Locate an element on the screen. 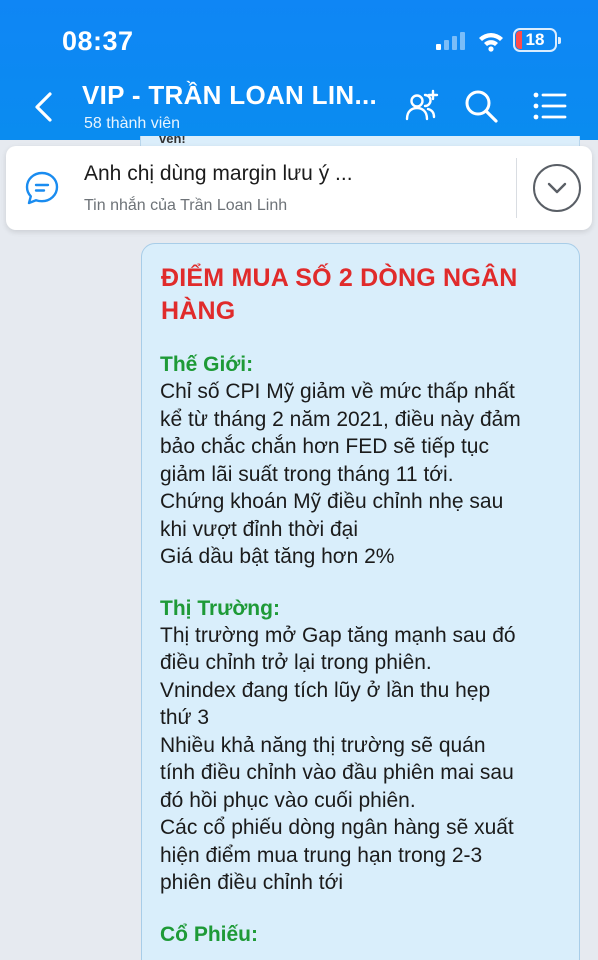  cellular-signal-icon is located at coordinates (453, 41).